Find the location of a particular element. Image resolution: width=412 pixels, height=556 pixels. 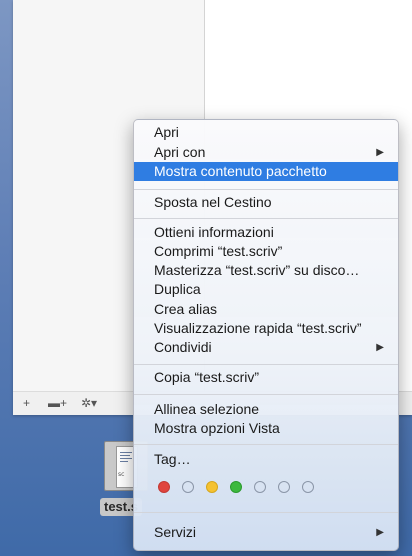

menu-item-label: Servizi is located at coordinates (175, 532).